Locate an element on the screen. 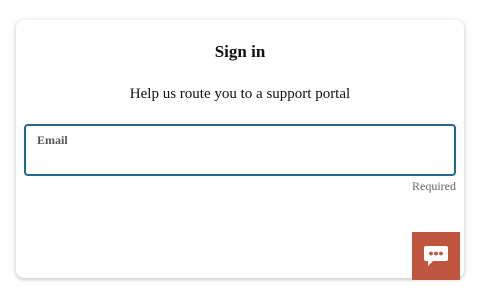 The height and width of the screenshot is (300, 480). chat-button is located at coordinates (436, 256).